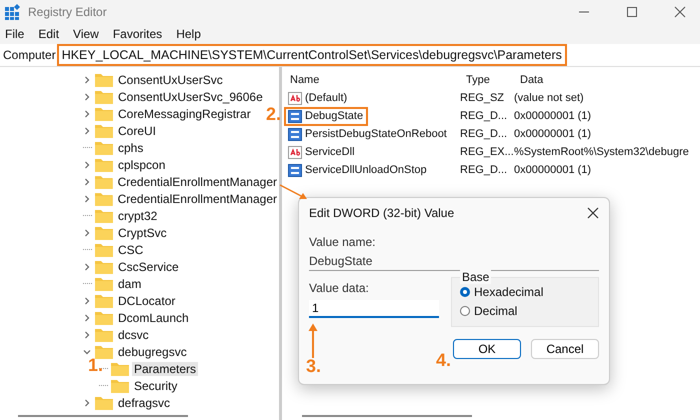  What do you see at coordinates (326, 116) in the screenshot?
I see `value-name: DebugState` at bounding box center [326, 116].